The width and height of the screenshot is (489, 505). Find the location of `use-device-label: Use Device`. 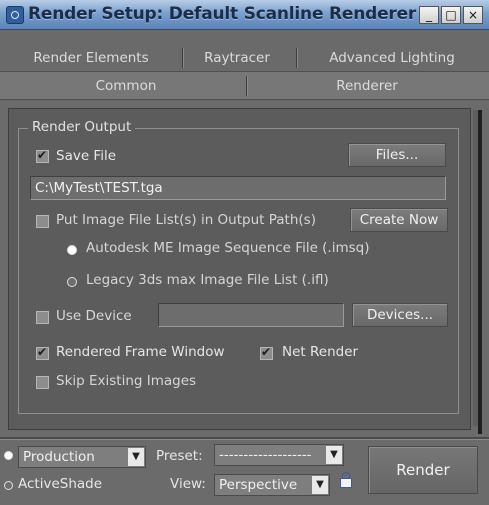

use-device-label: Use Device is located at coordinates (94, 316).